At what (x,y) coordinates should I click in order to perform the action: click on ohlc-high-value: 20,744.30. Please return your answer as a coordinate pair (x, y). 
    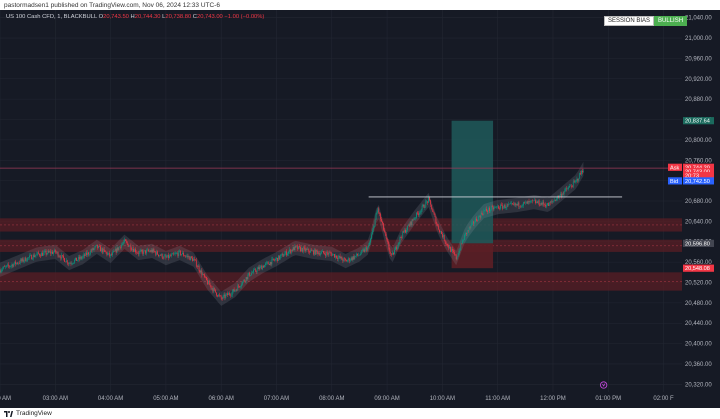
    Looking at the image, I should click on (147, 17).